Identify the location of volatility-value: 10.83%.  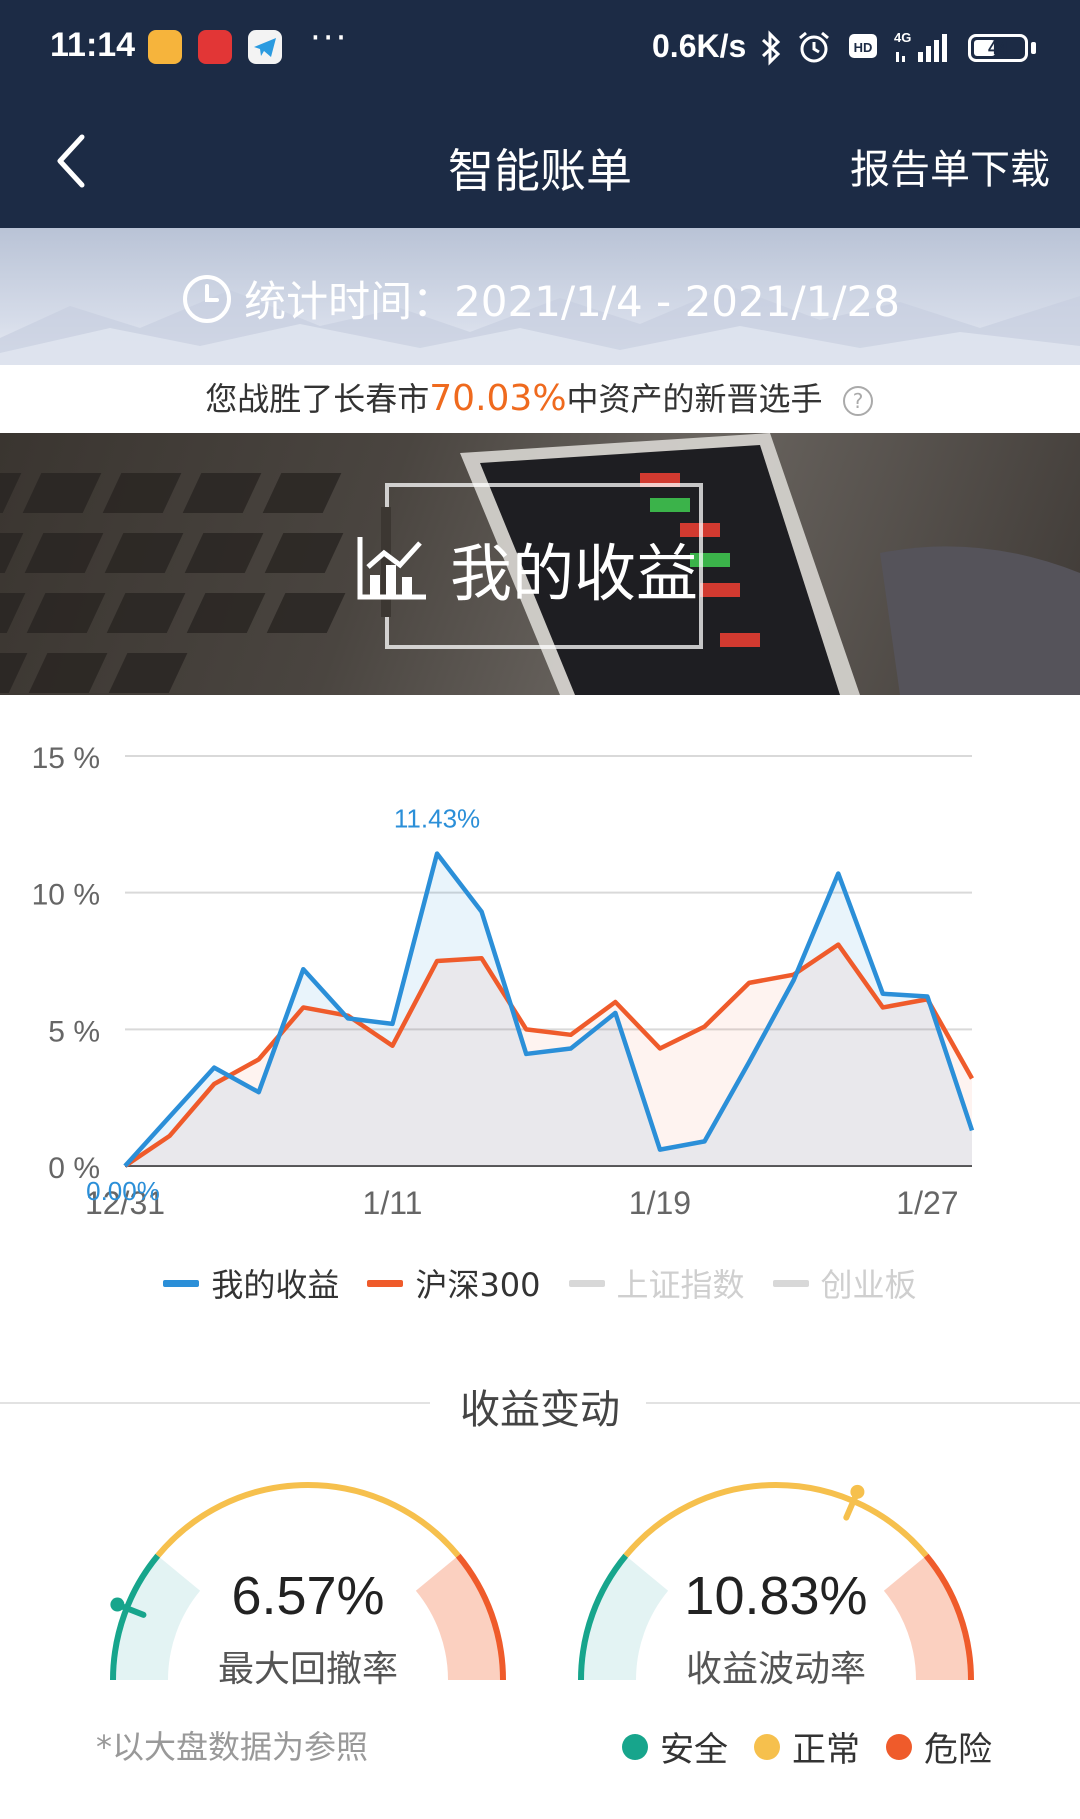
(776, 1596).